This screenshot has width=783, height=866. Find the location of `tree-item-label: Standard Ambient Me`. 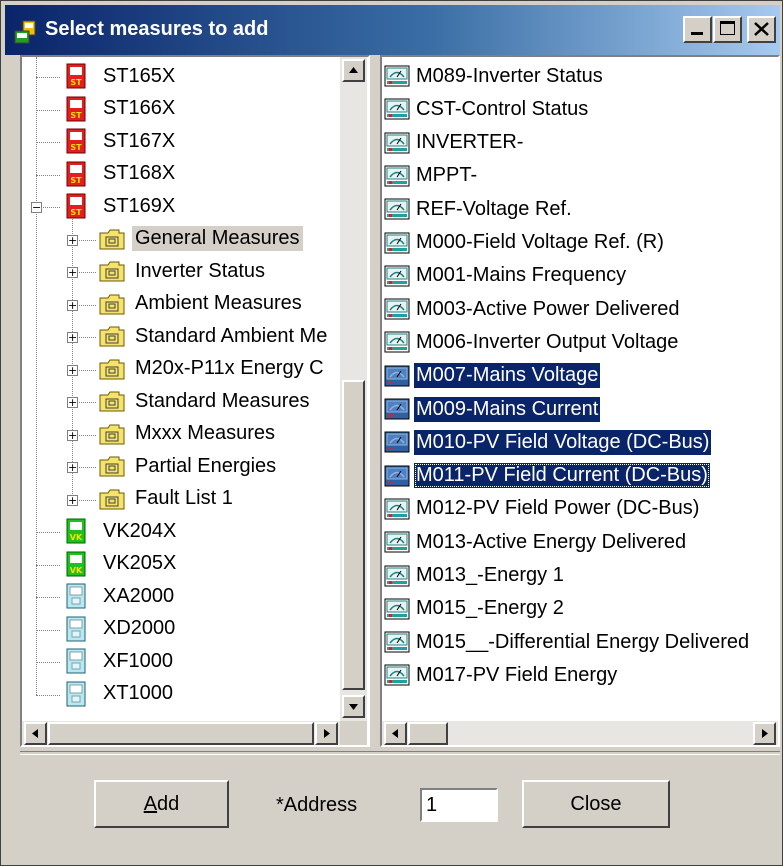

tree-item-label: Standard Ambient Me is located at coordinates (231, 335).